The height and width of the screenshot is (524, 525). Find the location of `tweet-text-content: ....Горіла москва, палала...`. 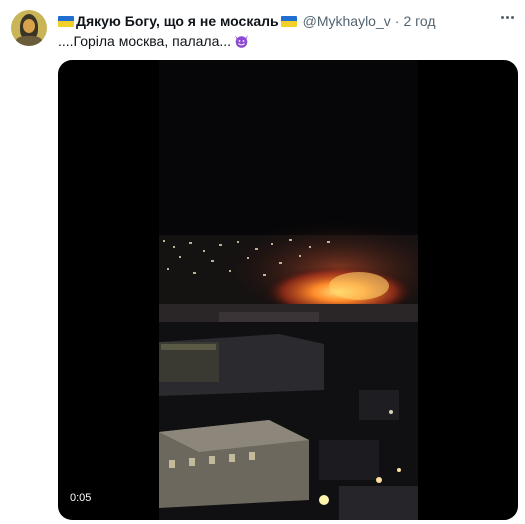

tweet-text-content: ....Горіла москва, палала... is located at coordinates (145, 41).